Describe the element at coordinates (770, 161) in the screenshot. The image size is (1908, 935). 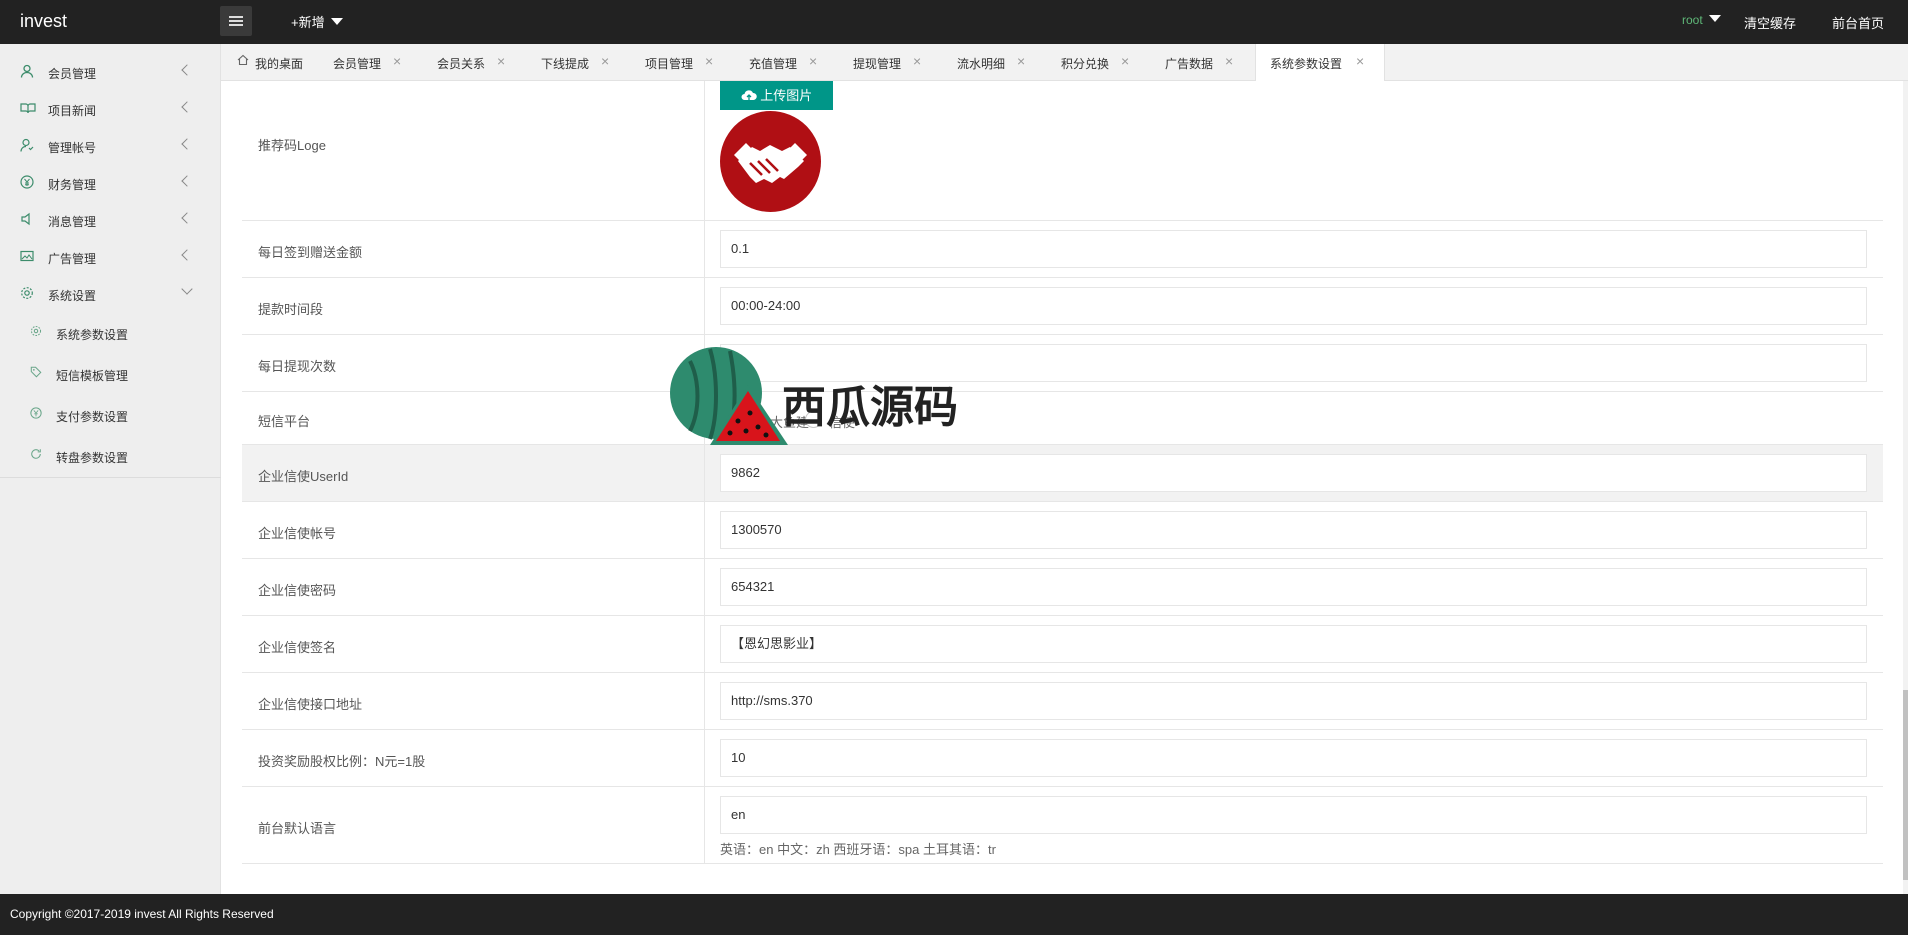
I see `referral-logo-image` at that location.